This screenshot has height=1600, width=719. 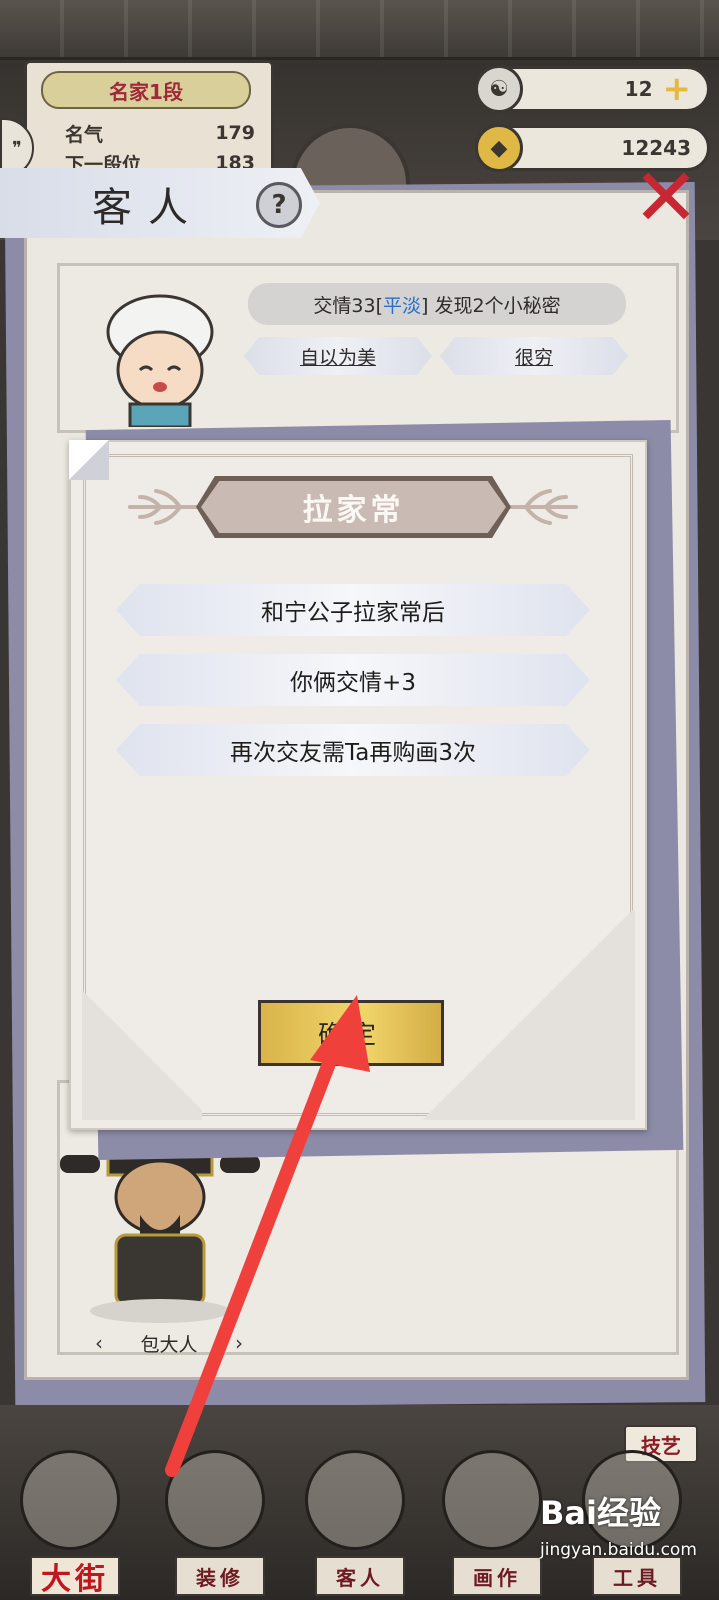 What do you see at coordinates (359, 30) in the screenshot?
I see `window-lattice` at bounding box center [359, 30].